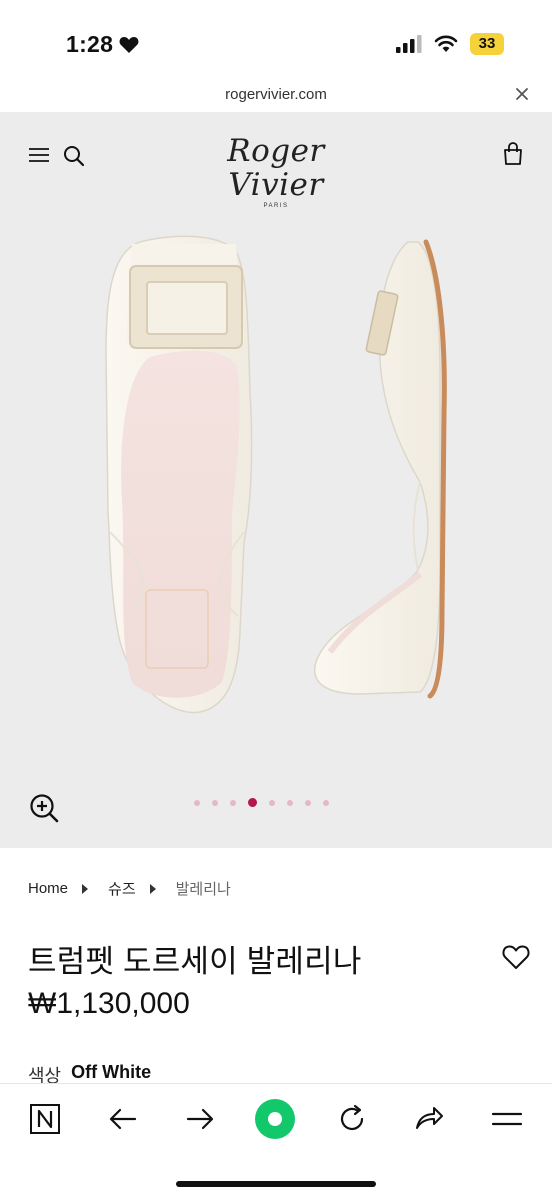  Describe the element at coordinates (275, 1119) in the screenshot. I see `green-dot-icon` at that location.